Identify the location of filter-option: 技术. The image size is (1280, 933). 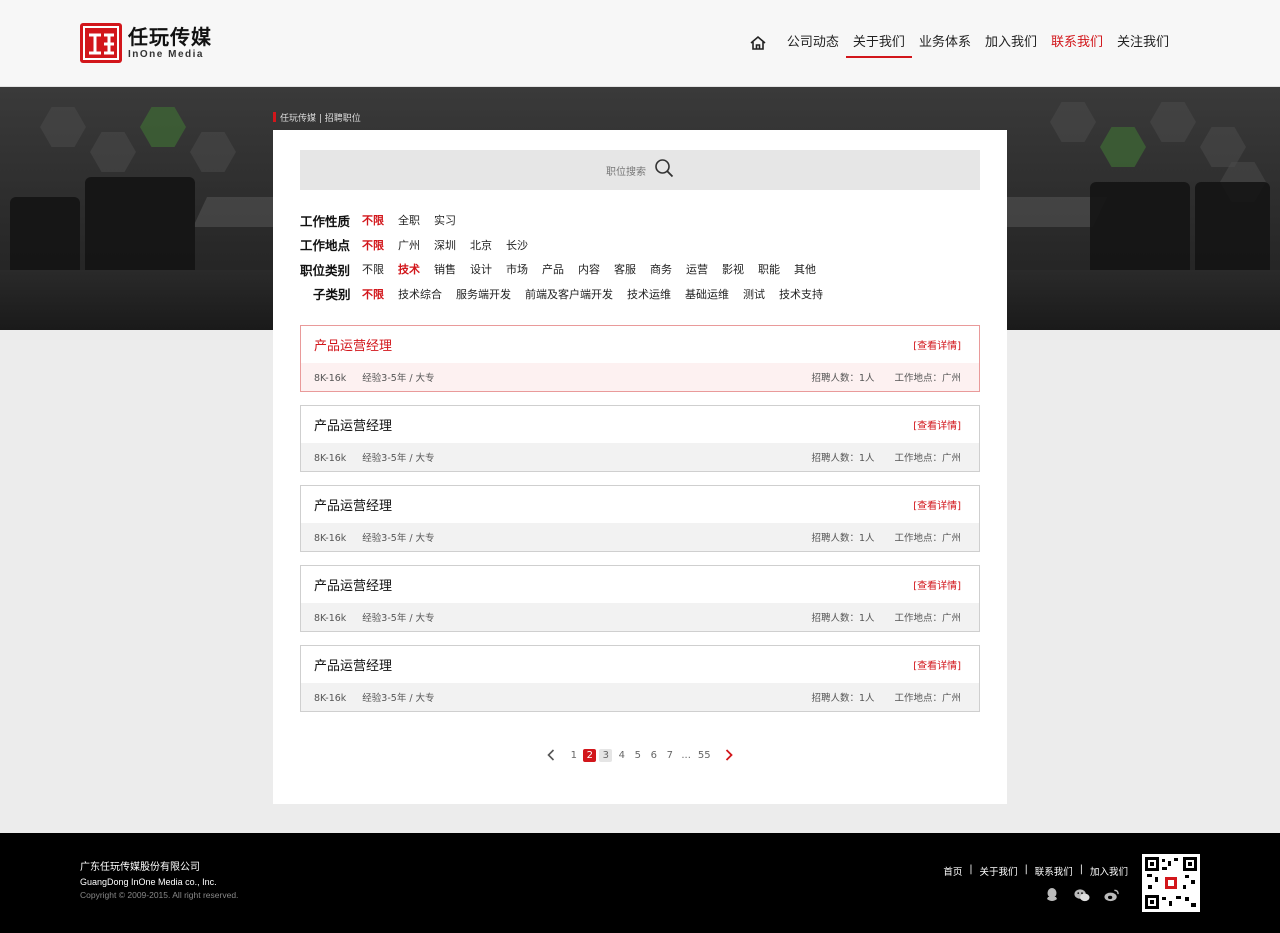
(409, 269).